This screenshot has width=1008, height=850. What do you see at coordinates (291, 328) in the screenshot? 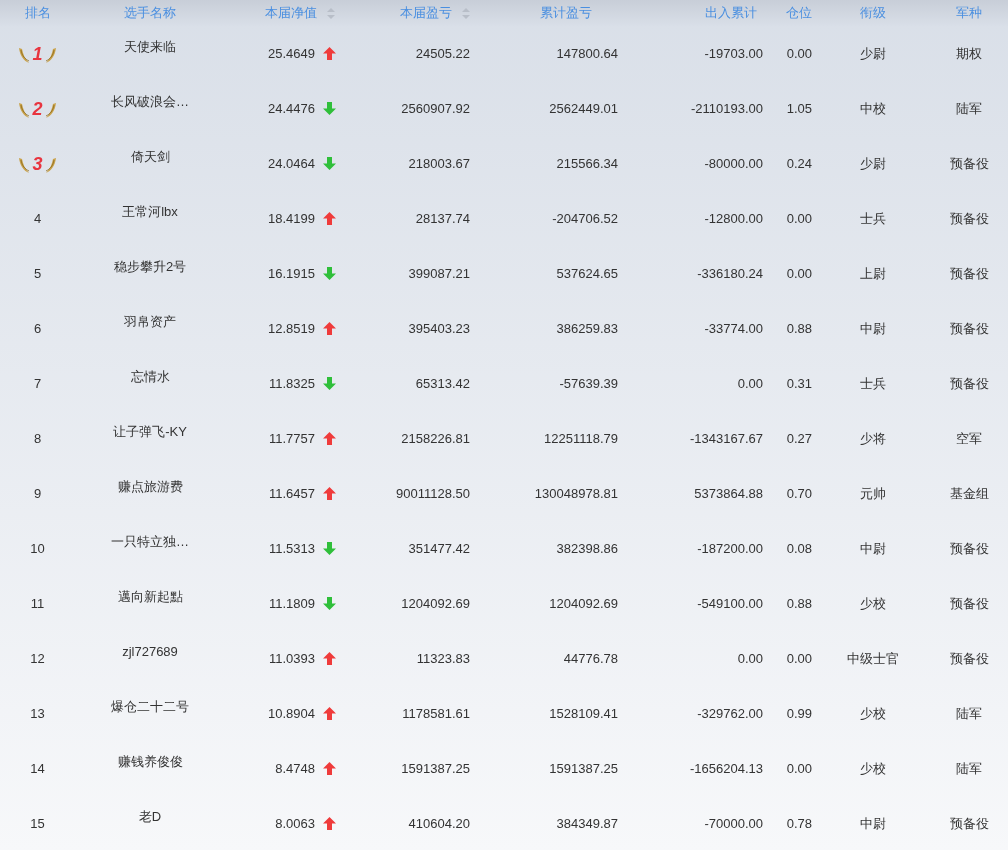
I see `net-value: 12.8519` at bounding box center [291, 328].